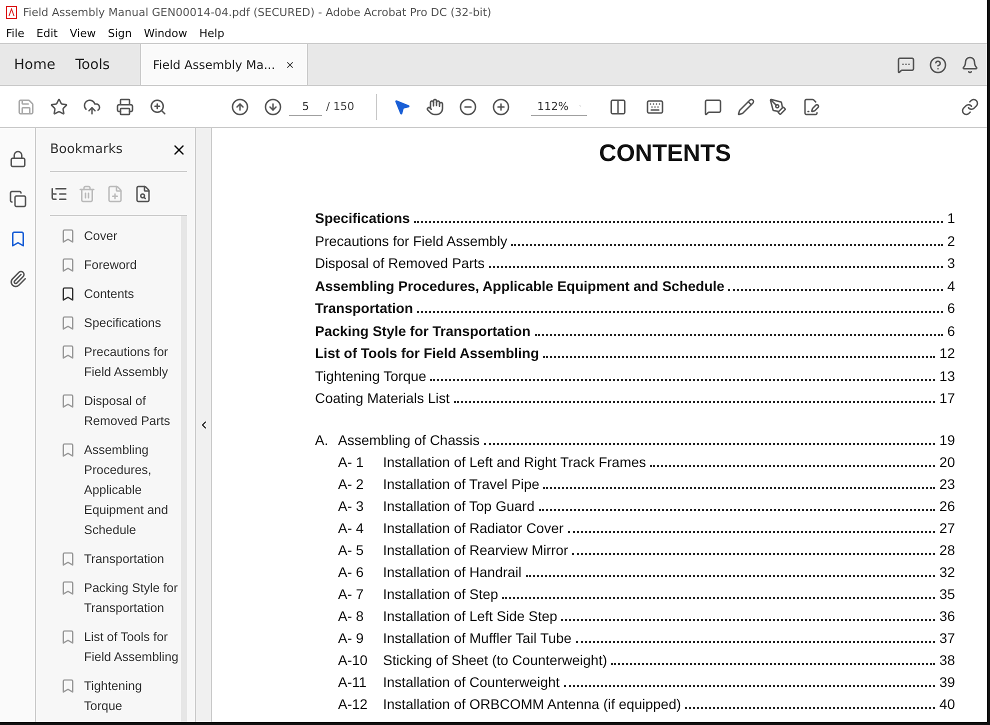 The image size is (990, 725). What do you see at coordinates (120, 411) in the screenshot?
I see `bookmark-item: Disposal of Removed Parts` at bounding box center [120, 411].